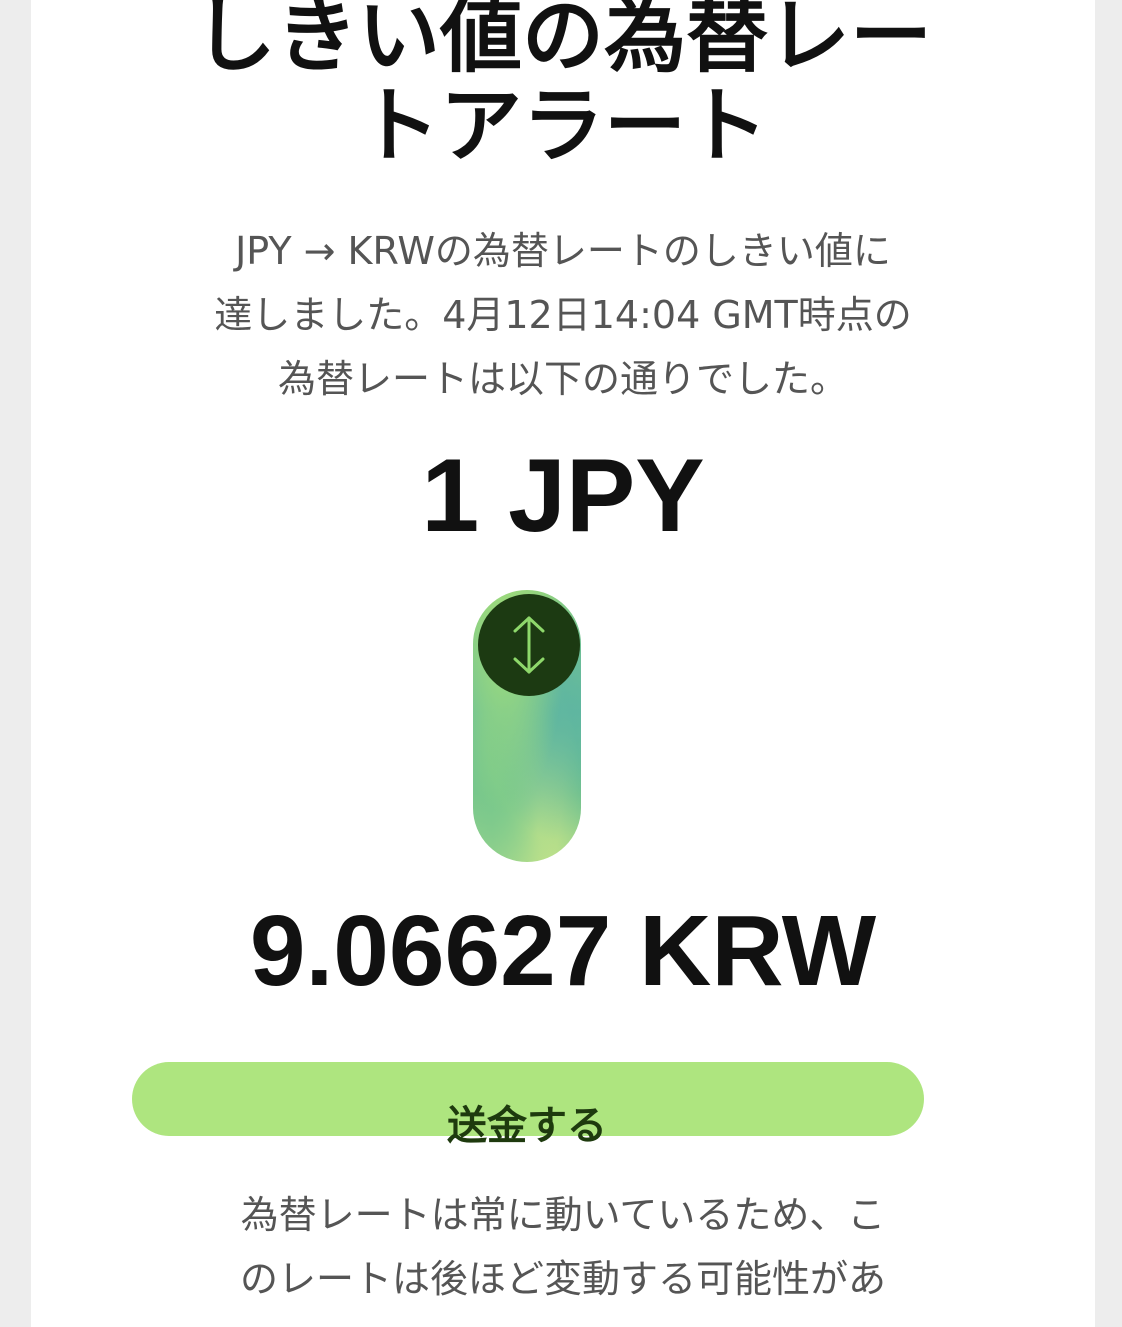 Image resolution: width=1122 pixels, height=1327 pixels. Describe the element at coordinates (563, 1215) in the screenshot. I see `disclaimer-line: 為替レートは常に動いているため、こ` at that location.